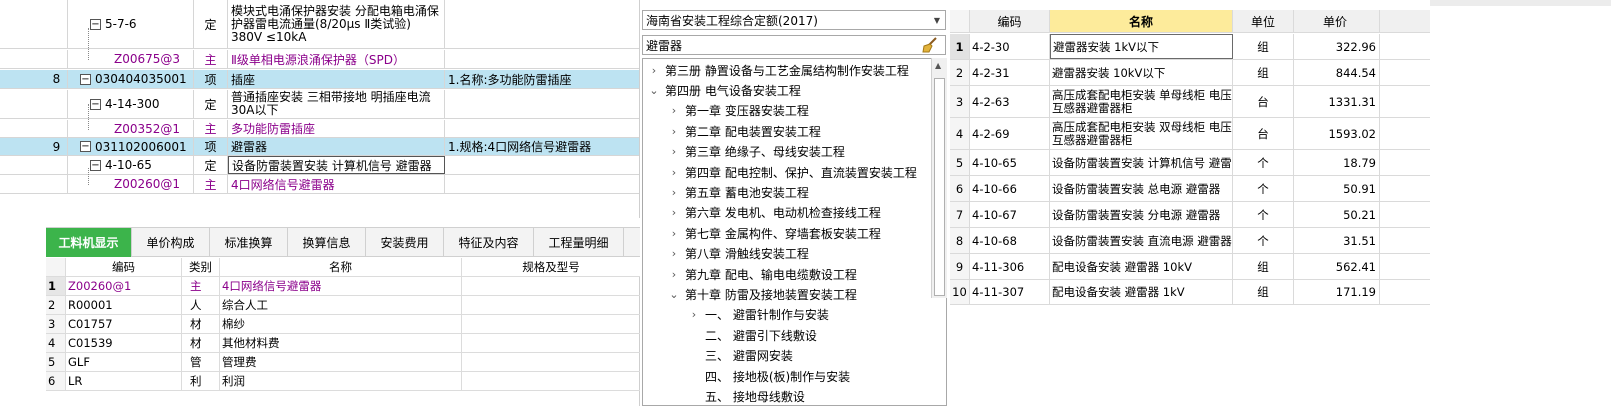 Image resolution: width=1611 pixels, height=406 pixels. Describe the element at coordinates (738, 254) in the screenshot. I see `tree-node: › 第八章 滑触线安装工程` at that location.